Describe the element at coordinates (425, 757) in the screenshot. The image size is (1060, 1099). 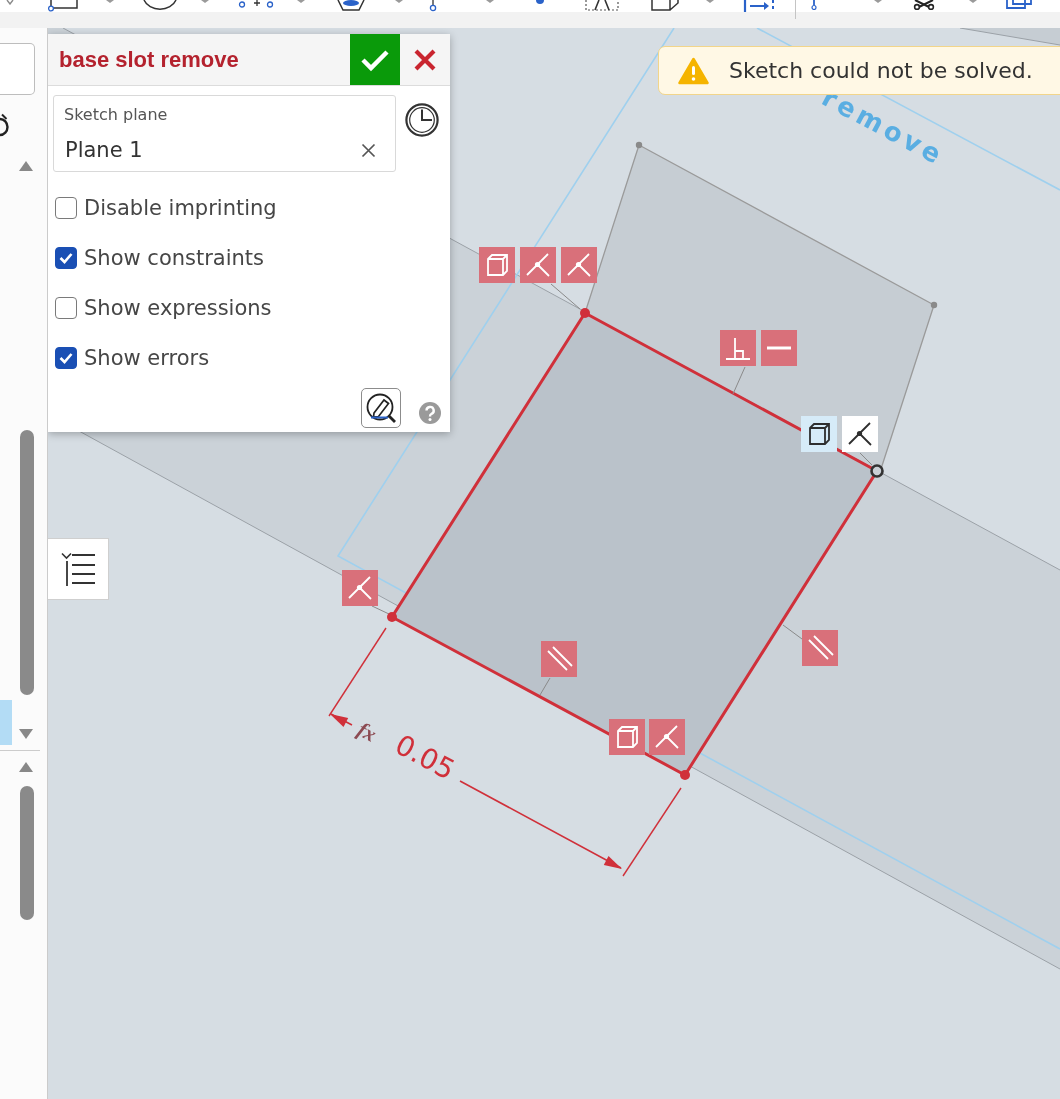
I see `dimension-value: 0.05` at that location.